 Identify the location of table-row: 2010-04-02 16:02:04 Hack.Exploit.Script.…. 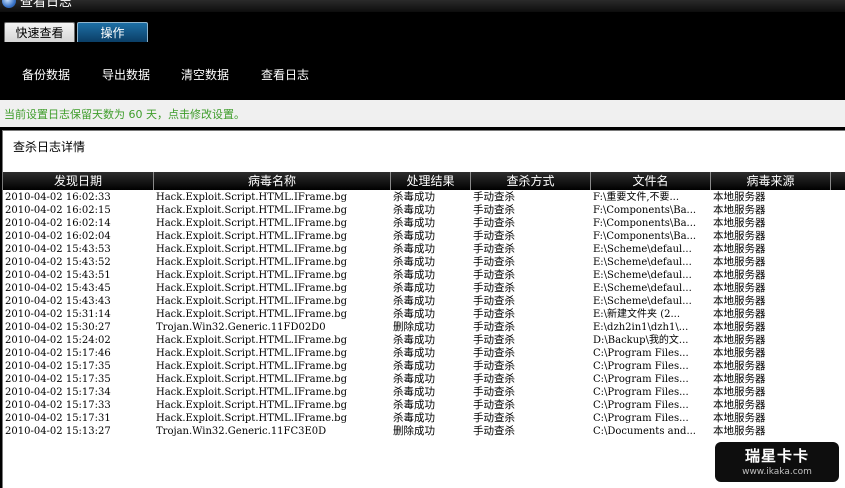
(424, 236).